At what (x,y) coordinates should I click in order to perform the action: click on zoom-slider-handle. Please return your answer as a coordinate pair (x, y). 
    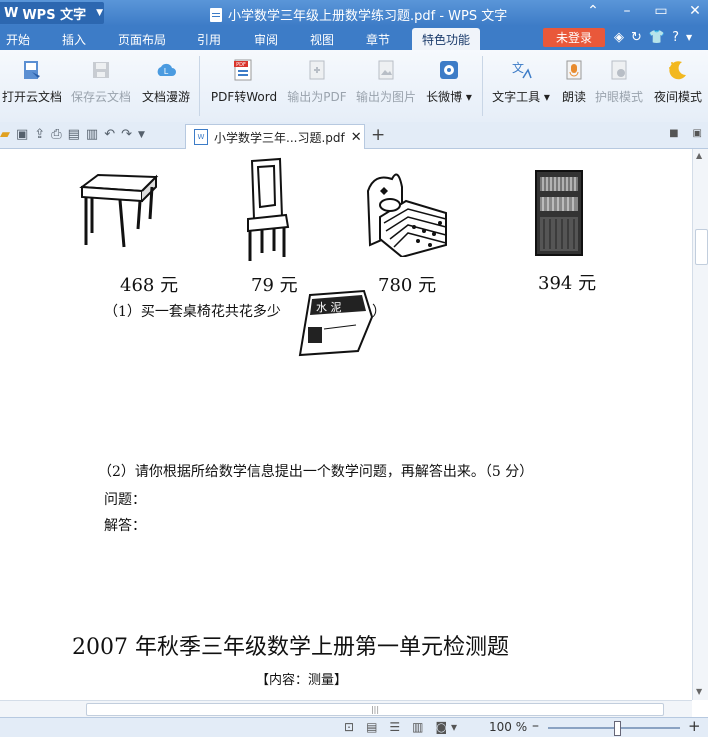
    Looking at the image, I should click on (617, 728).